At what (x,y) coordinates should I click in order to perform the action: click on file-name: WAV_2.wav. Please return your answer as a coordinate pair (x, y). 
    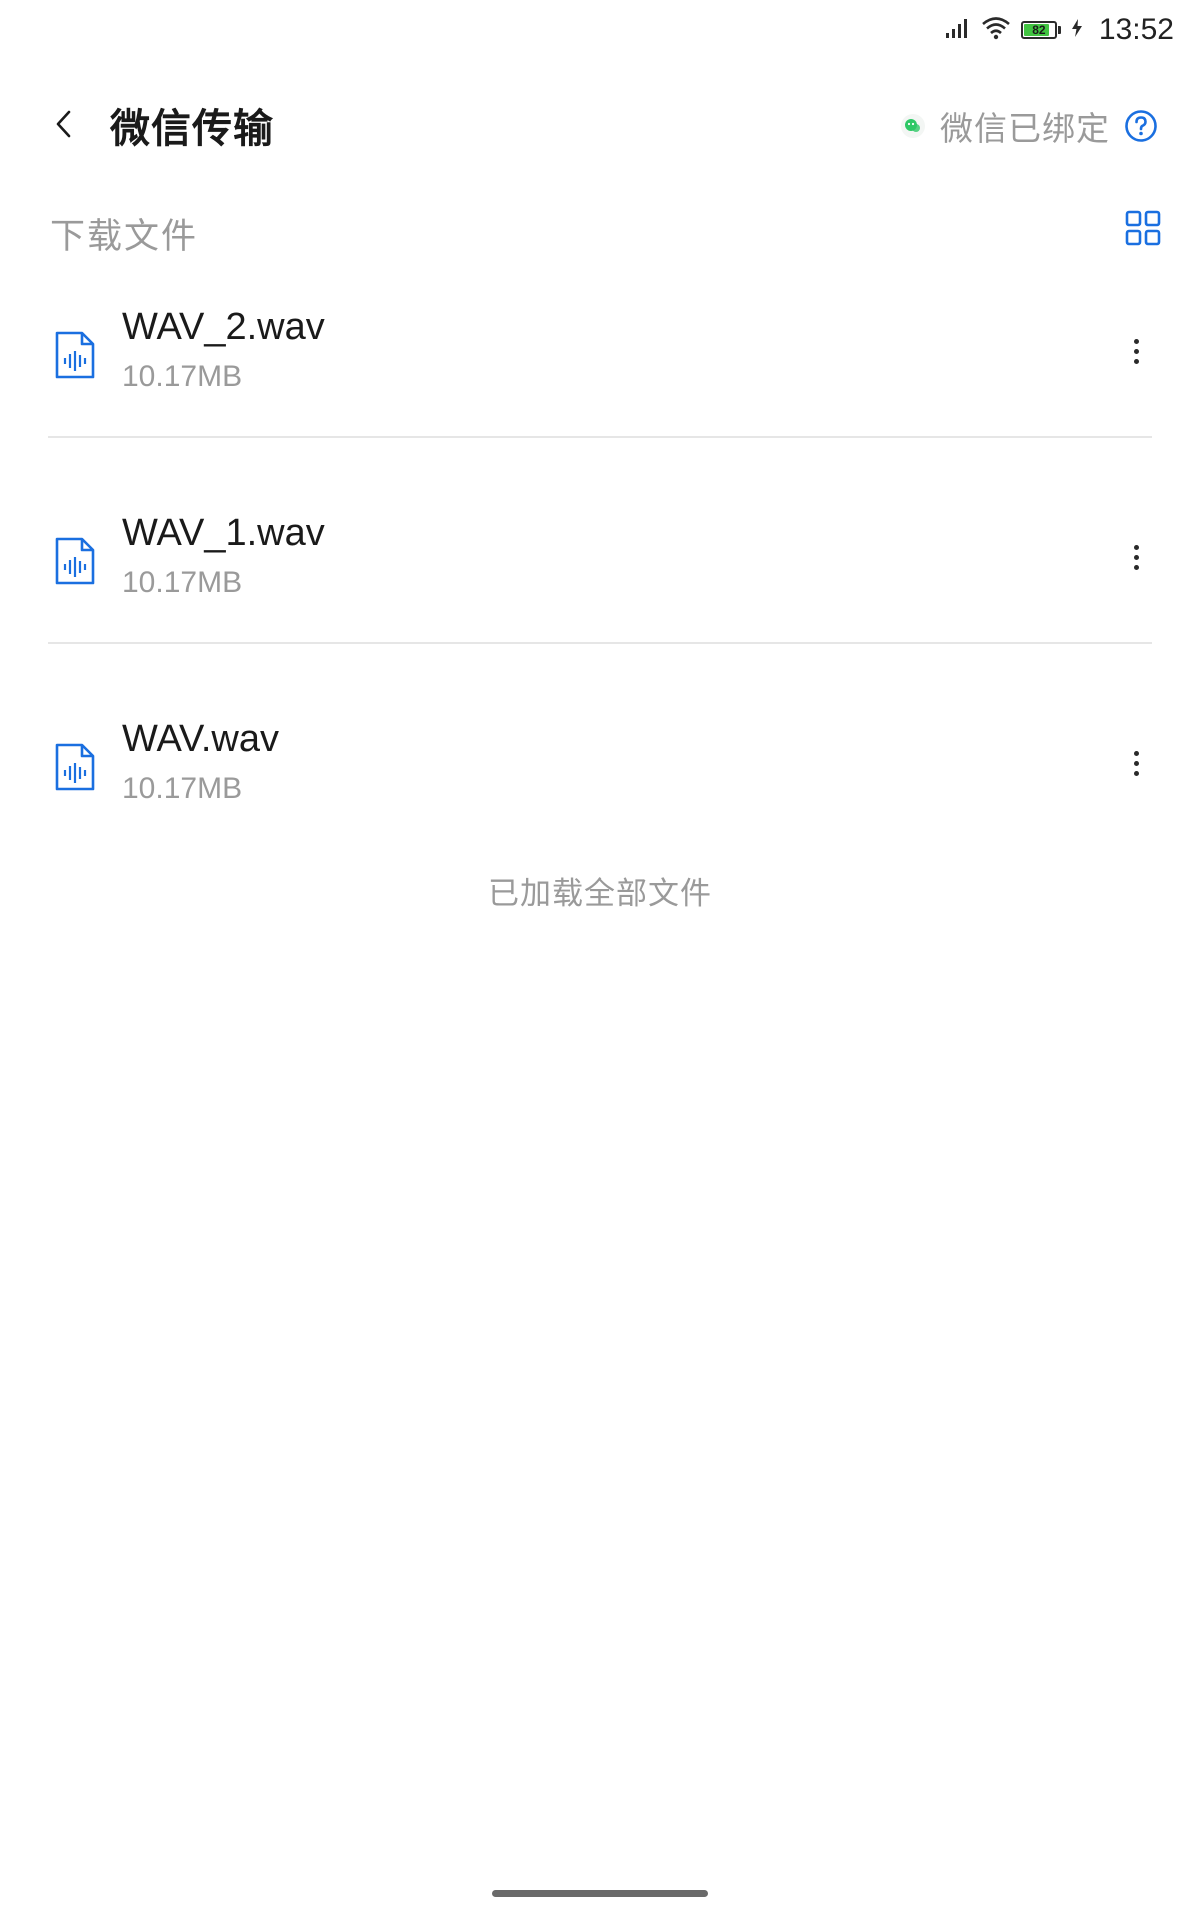
    Looking at the image, I should click on (223, 327).